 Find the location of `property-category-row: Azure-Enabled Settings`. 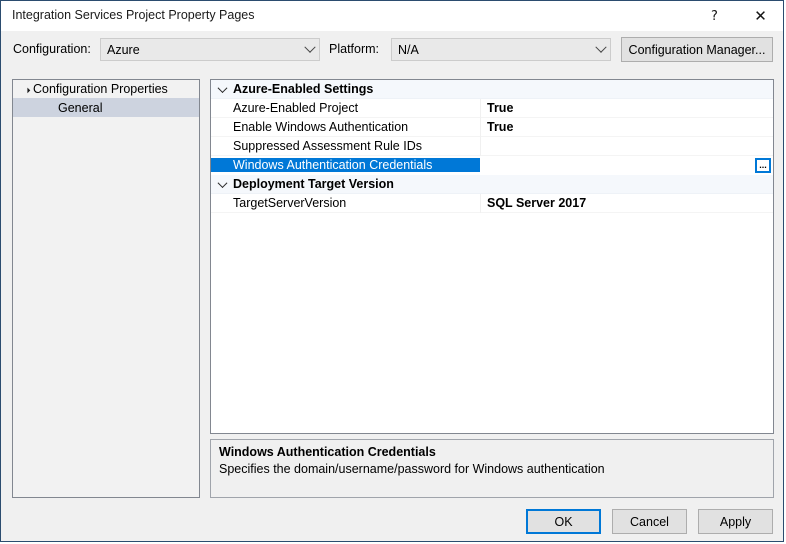

property-category-row: Azure-Enabled Settings is located at coordinates (492, 89).